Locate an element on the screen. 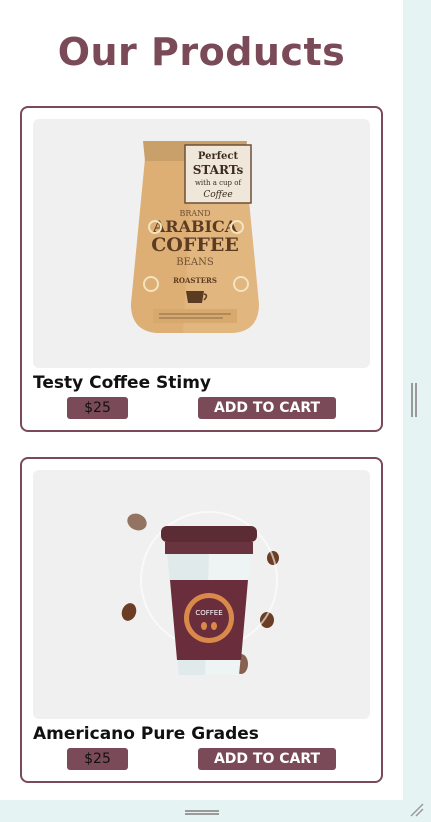 The image size is (431, 822). bag-roasters: ROASTERS is located at coordinates (195, 280).